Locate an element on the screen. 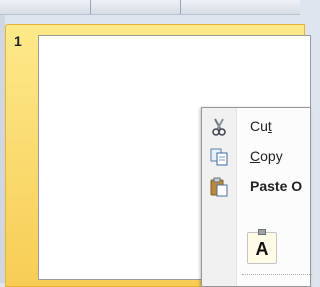  clipboard-clip-icon is located at coordinates (262, 232).